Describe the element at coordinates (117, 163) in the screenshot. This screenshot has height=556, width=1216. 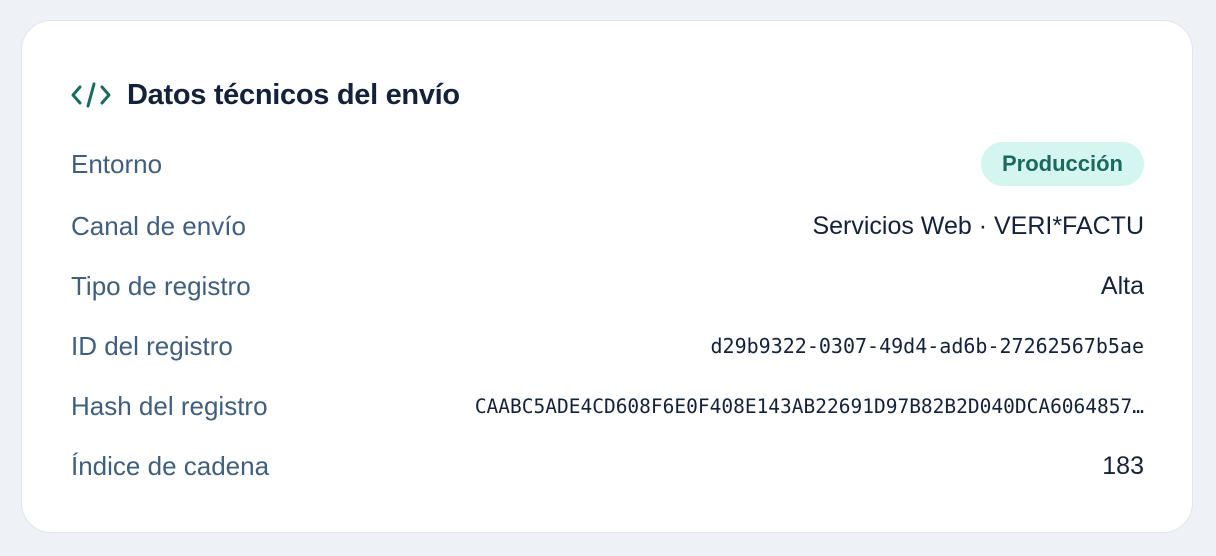
I see `row-label-entorno: Entorno` at that location.